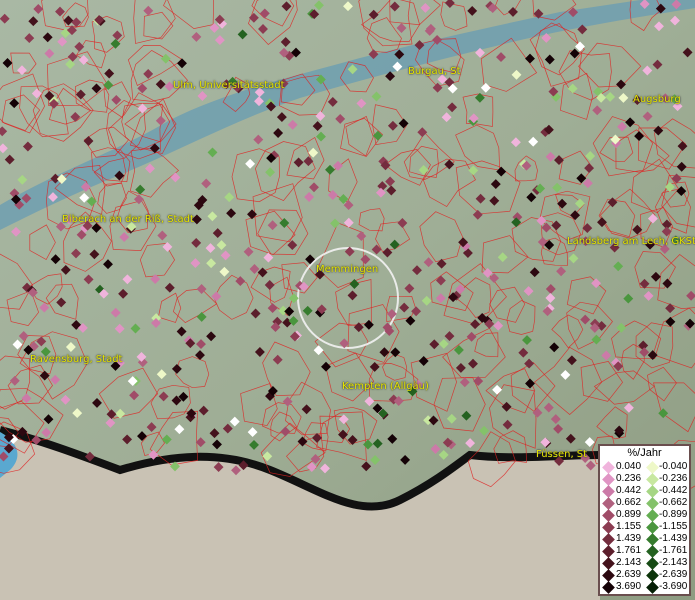 The height and width of the screenshot is (600, 695). What do you see at coordinates (629, 502) in the screenshot?
I see `legend-label-positive: 0.662` at bounding box center [629, 502].